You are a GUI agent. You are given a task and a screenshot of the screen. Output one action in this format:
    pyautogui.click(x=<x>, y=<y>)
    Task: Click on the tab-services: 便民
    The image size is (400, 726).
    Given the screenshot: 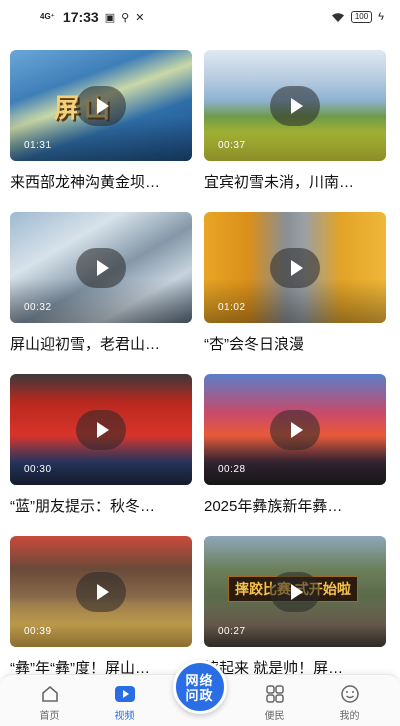 What is the action you would take?
    pyautogui.click(x=274, y=702)
    